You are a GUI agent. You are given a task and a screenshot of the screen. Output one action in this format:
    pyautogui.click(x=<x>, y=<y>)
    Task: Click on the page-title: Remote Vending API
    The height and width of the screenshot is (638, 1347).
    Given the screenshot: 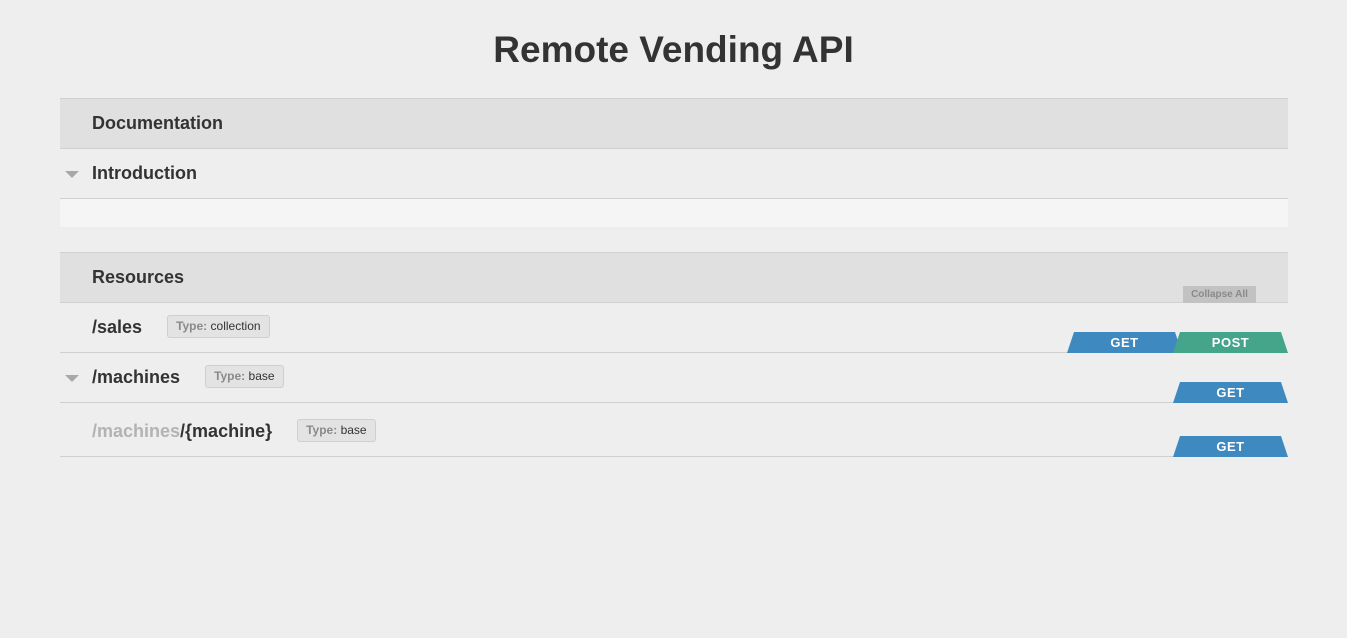 What is the action you would take?
    pyautogui.click(x=673, y=49)
    